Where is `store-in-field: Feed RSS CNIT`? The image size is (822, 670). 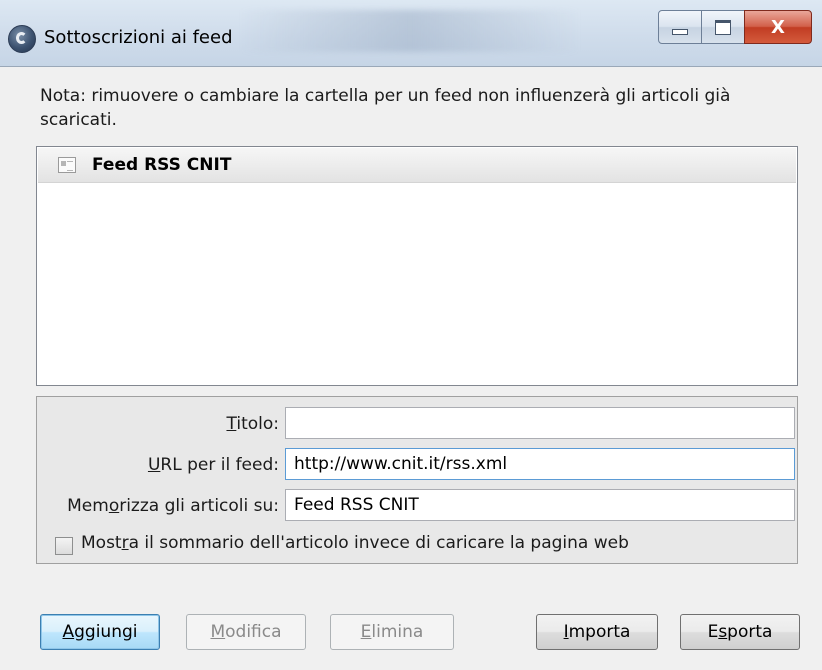
store-in-field: Feed RSS CNIT is located at coordinates (540, 505).